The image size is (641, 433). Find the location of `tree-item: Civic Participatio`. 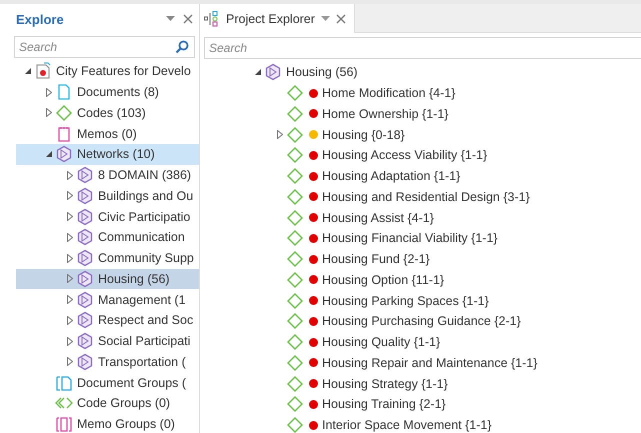

tree-item: Civic Participatio is located at coordinates (107, 216).